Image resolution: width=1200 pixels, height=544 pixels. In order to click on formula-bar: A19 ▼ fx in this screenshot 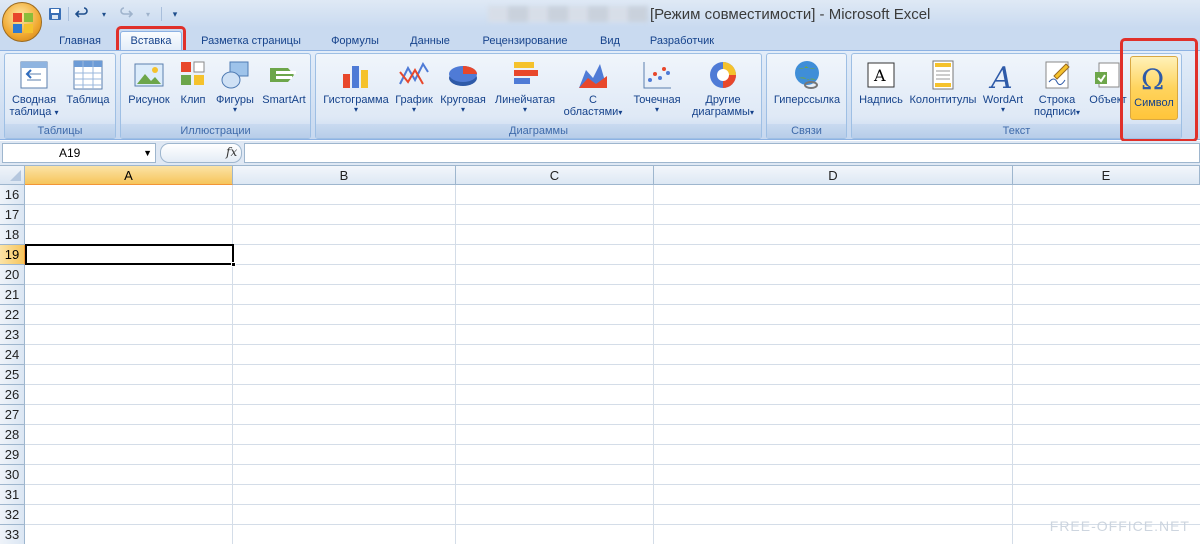, I will do `click(600, 153)`.